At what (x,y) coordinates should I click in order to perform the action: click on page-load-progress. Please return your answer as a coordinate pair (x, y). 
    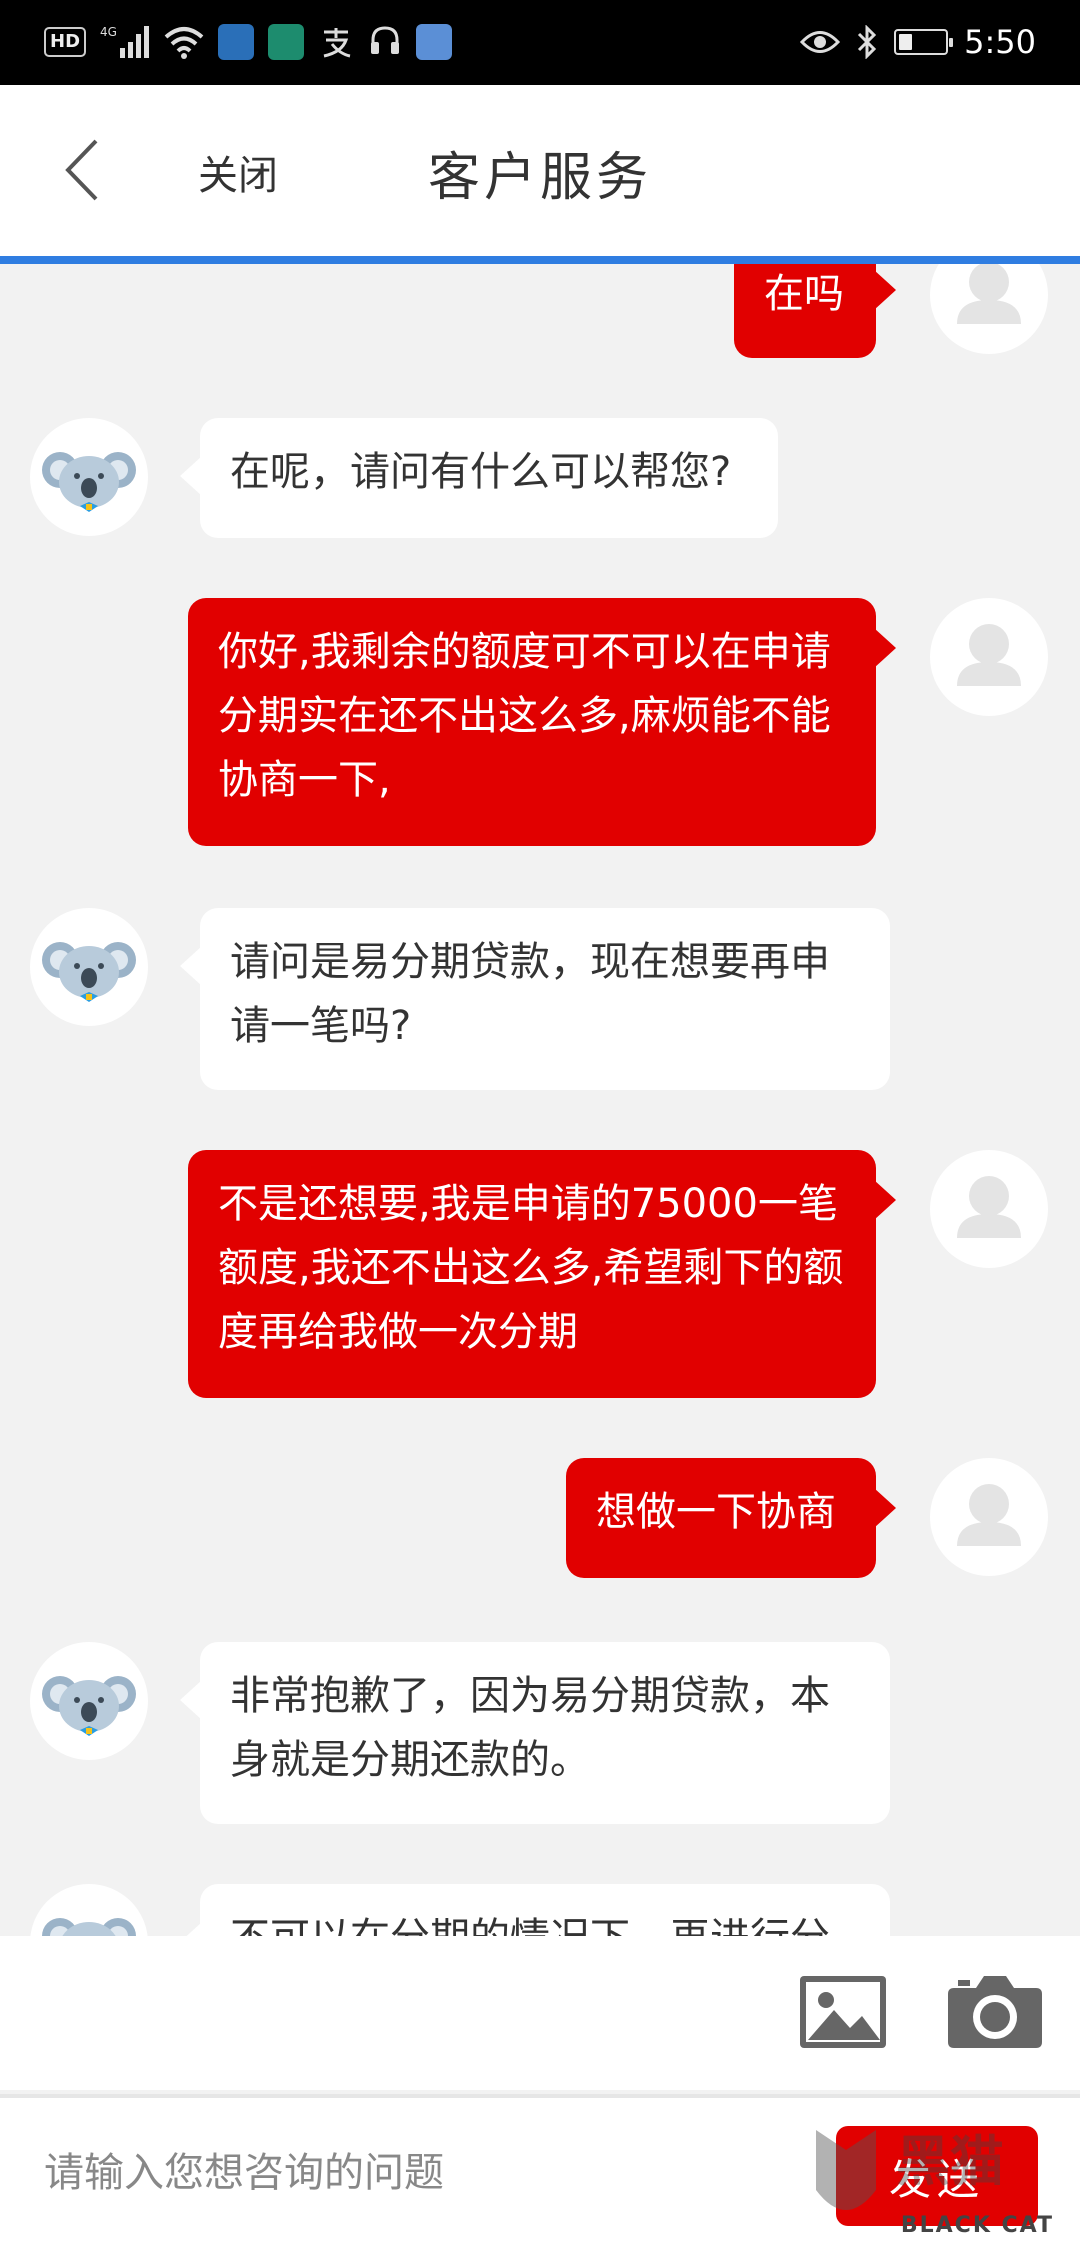
    Looking at the image, I should click on (540, 260).